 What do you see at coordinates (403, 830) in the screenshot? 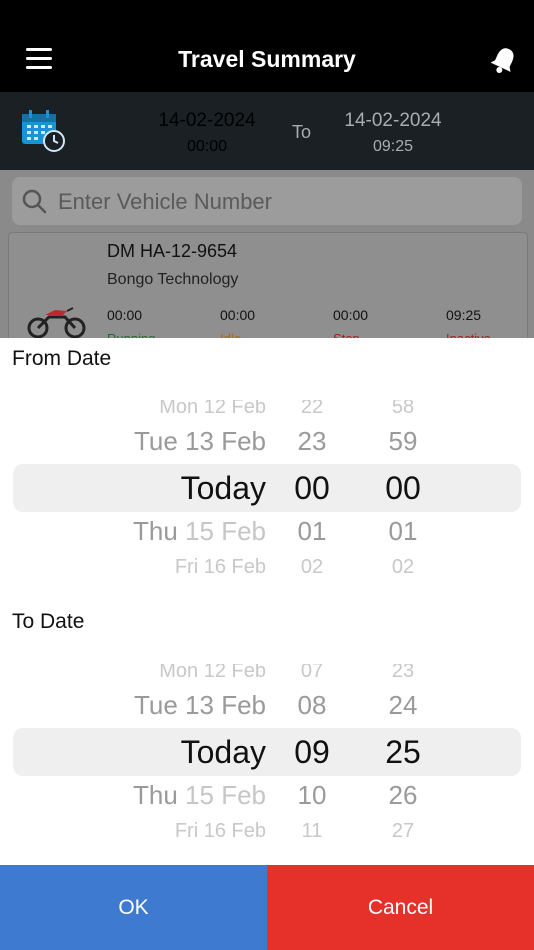
I see `picker-minute: 27` at bounding box center [403, 830].